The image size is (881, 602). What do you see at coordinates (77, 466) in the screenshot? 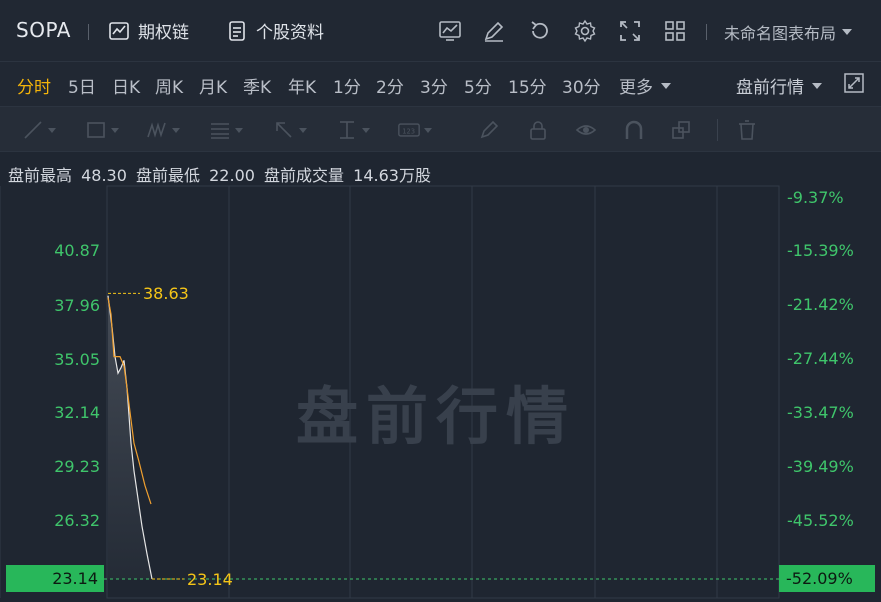
I see `y-tick-label: 29.23` at bounding box center [77, 466].